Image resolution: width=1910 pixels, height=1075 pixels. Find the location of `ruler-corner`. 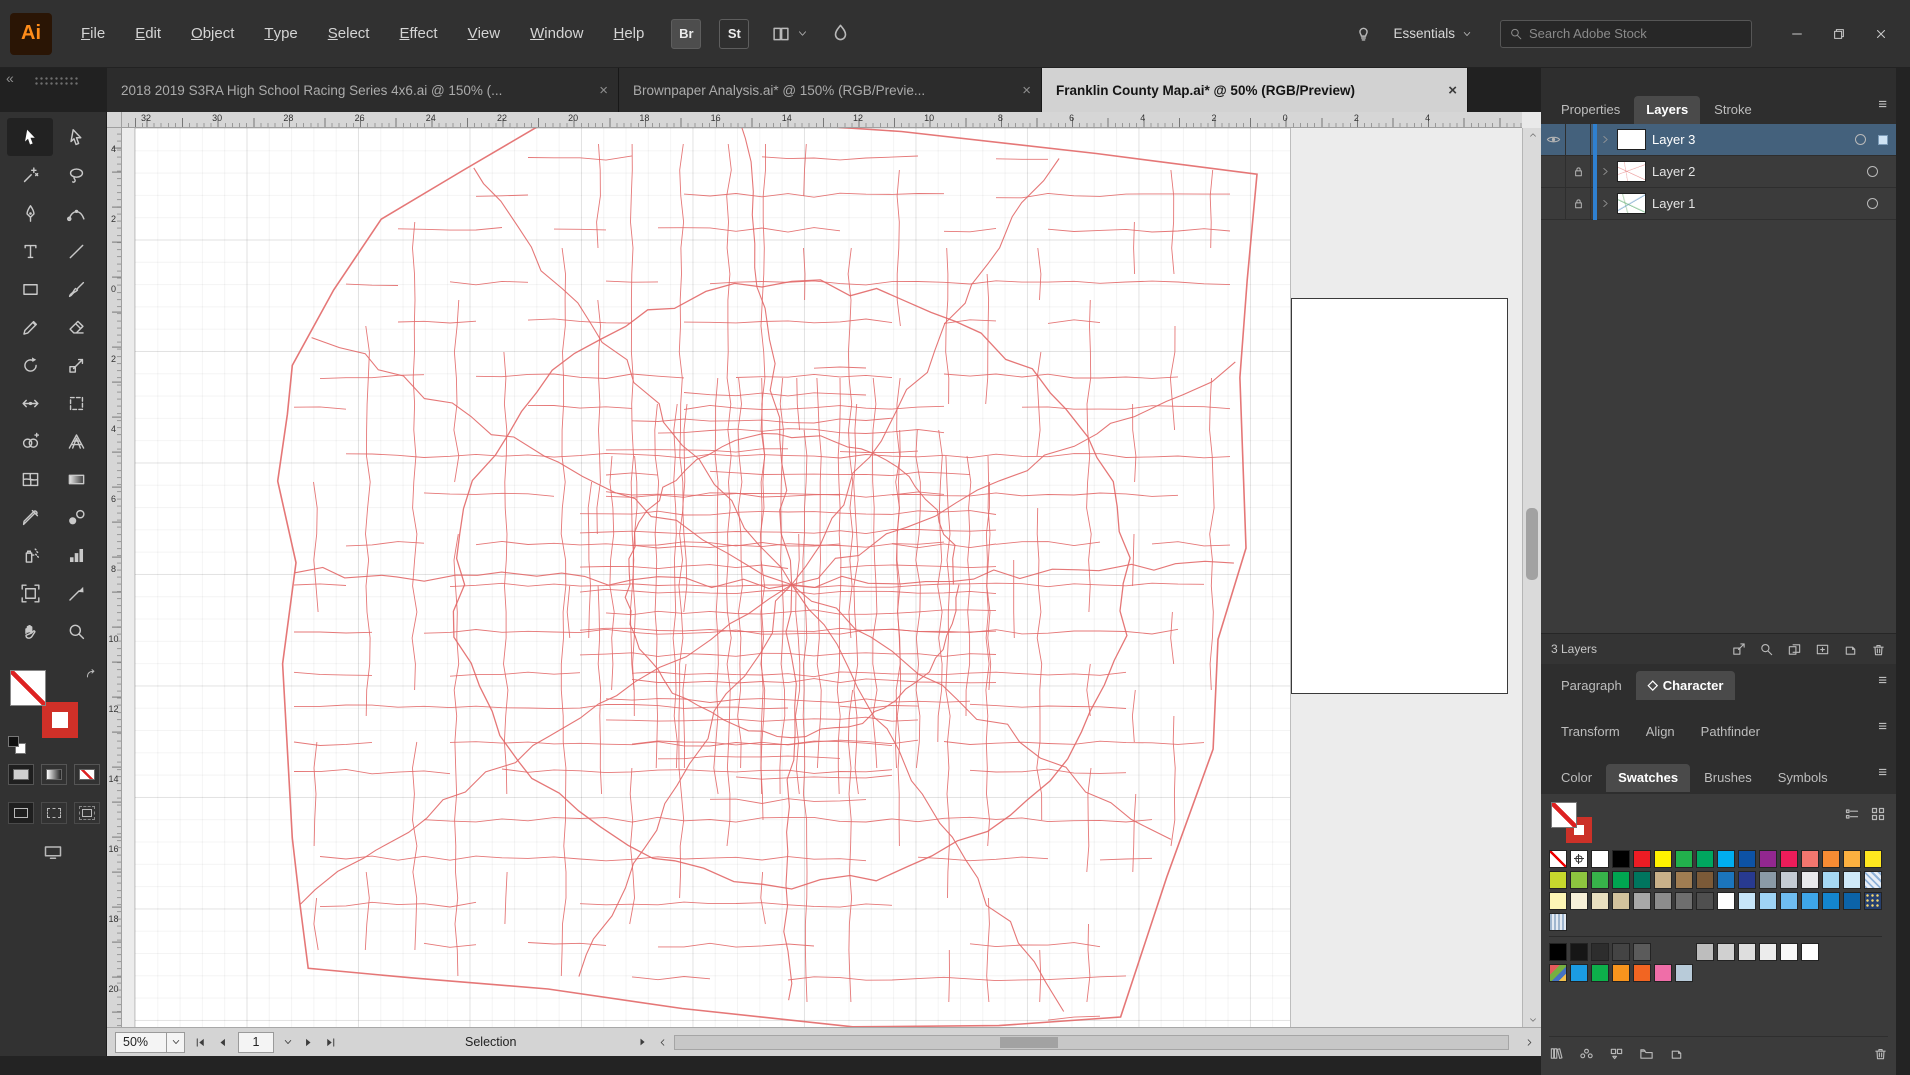

ruler-corner is located at coordinates (114, 120).